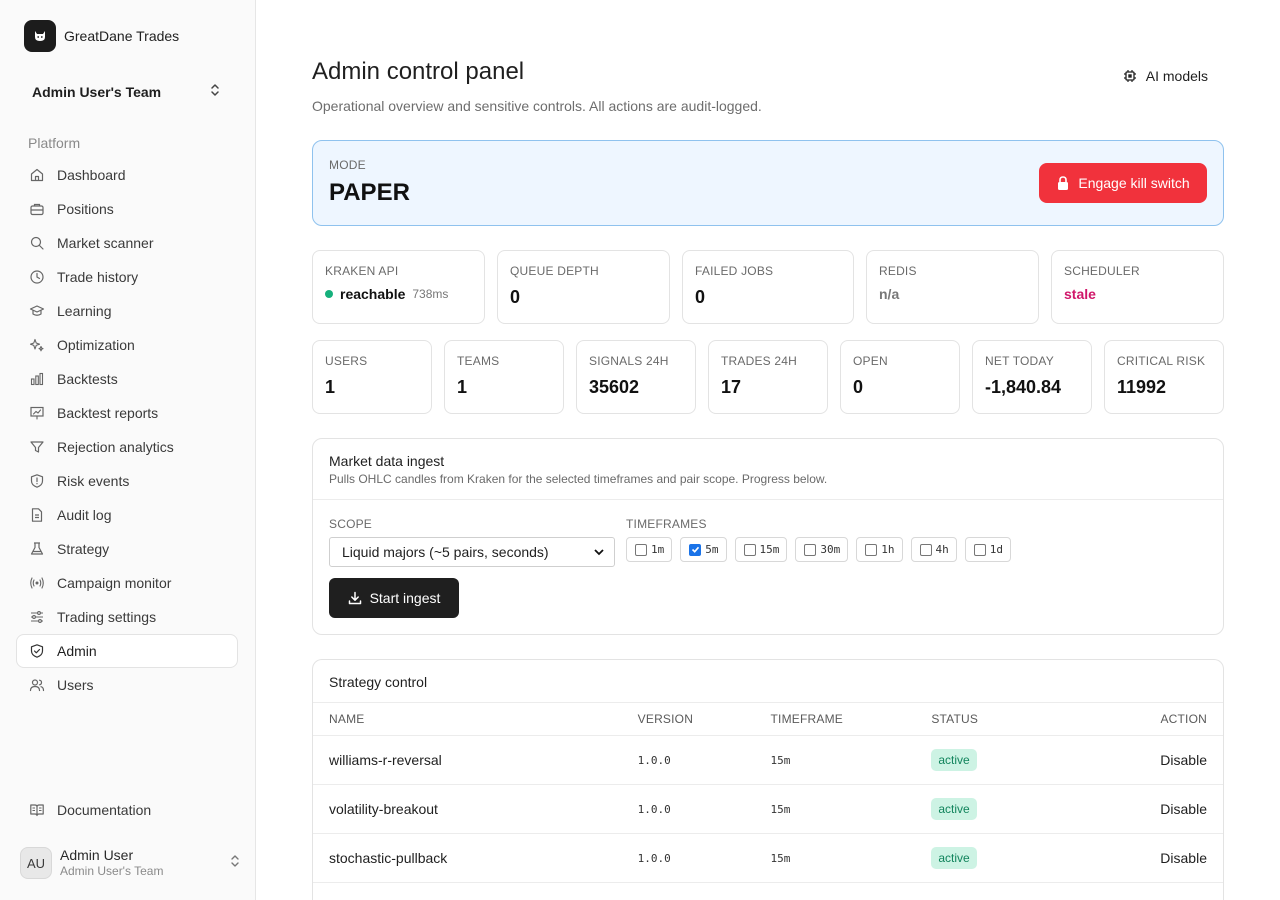  Describe the element at coordinates (127, 447) in the screenshot. I see `sidebar-item-rejection-analytics: Rejection analytics` at that location.